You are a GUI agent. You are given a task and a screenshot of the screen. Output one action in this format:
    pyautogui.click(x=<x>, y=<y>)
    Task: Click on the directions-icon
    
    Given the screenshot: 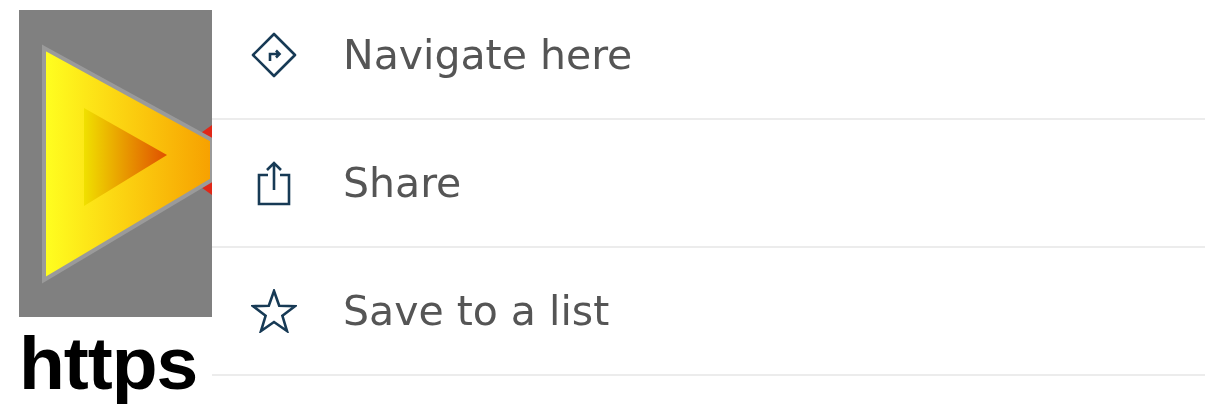 What is the action you would take?
    pyautogui.click(x=274, y=55)
    